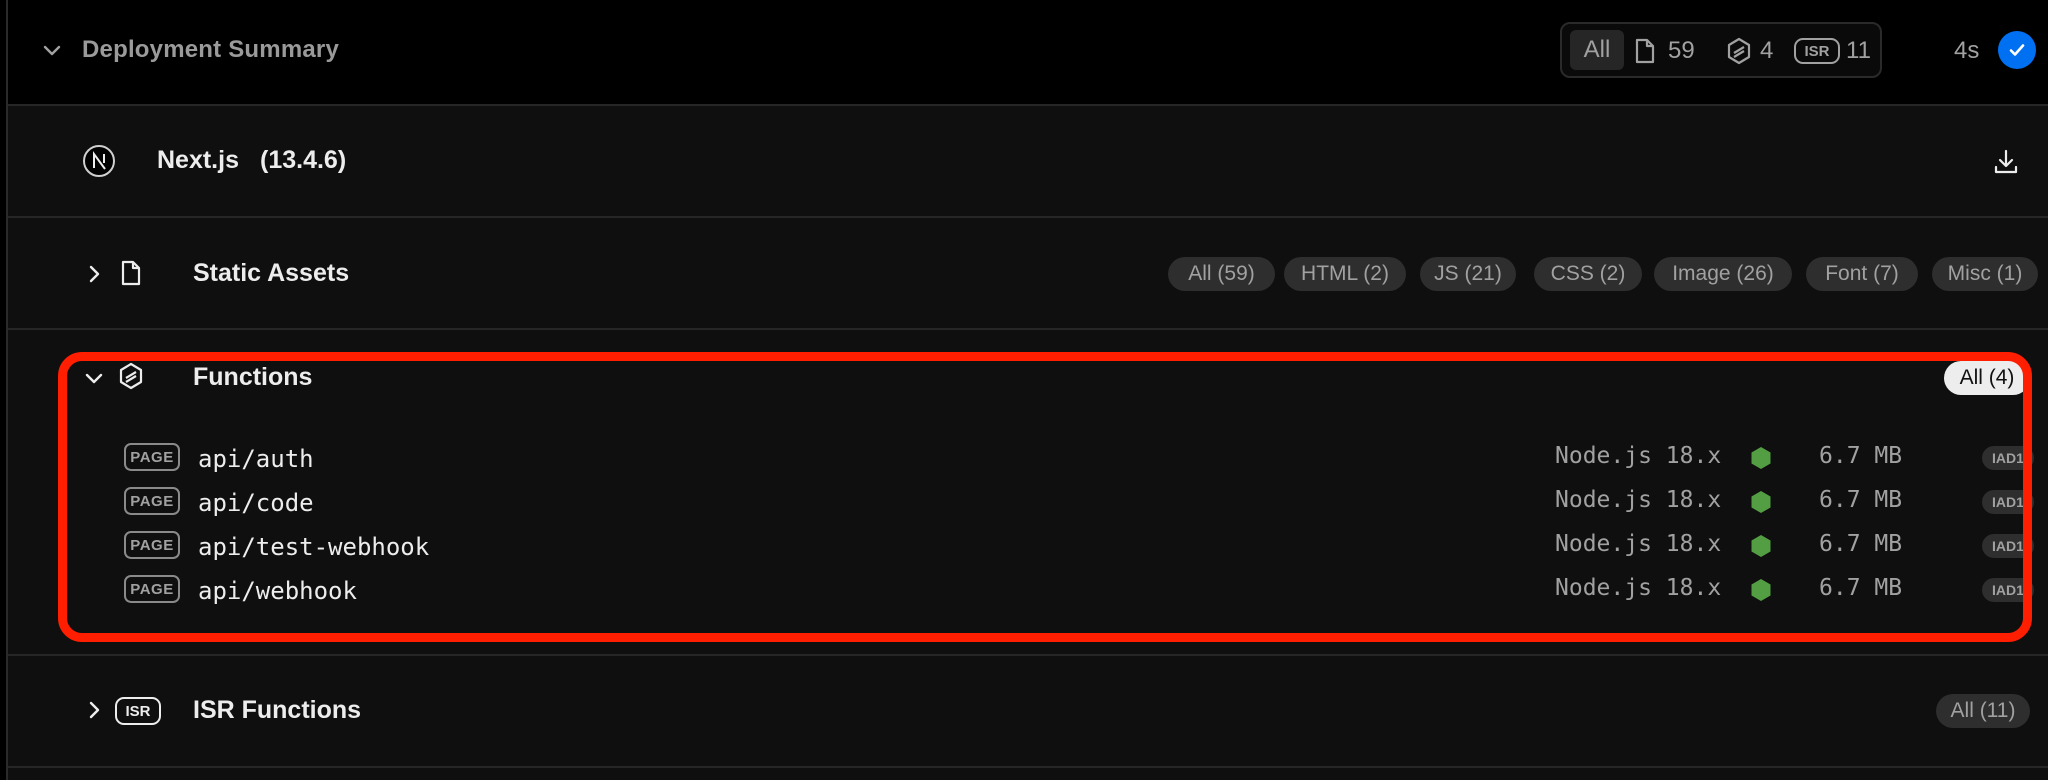 The height and width of the screenshot is (780, 2048). Describe the element at coordinates (1681, 50) in the screenshot. I see `static-count: 59` at that location.